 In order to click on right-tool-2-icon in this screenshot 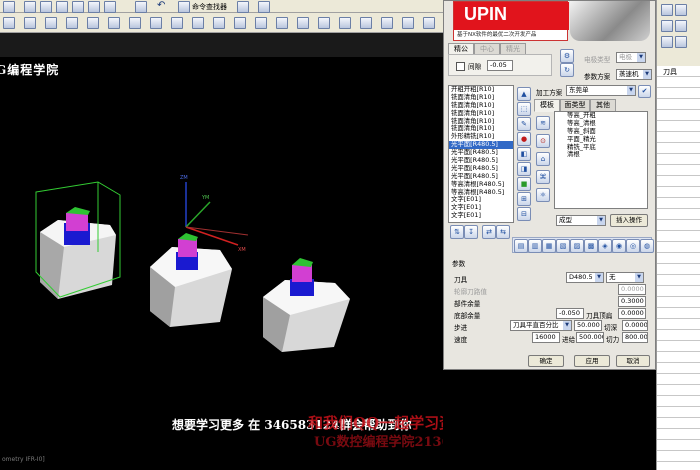, I will do `click(681, 10)`.